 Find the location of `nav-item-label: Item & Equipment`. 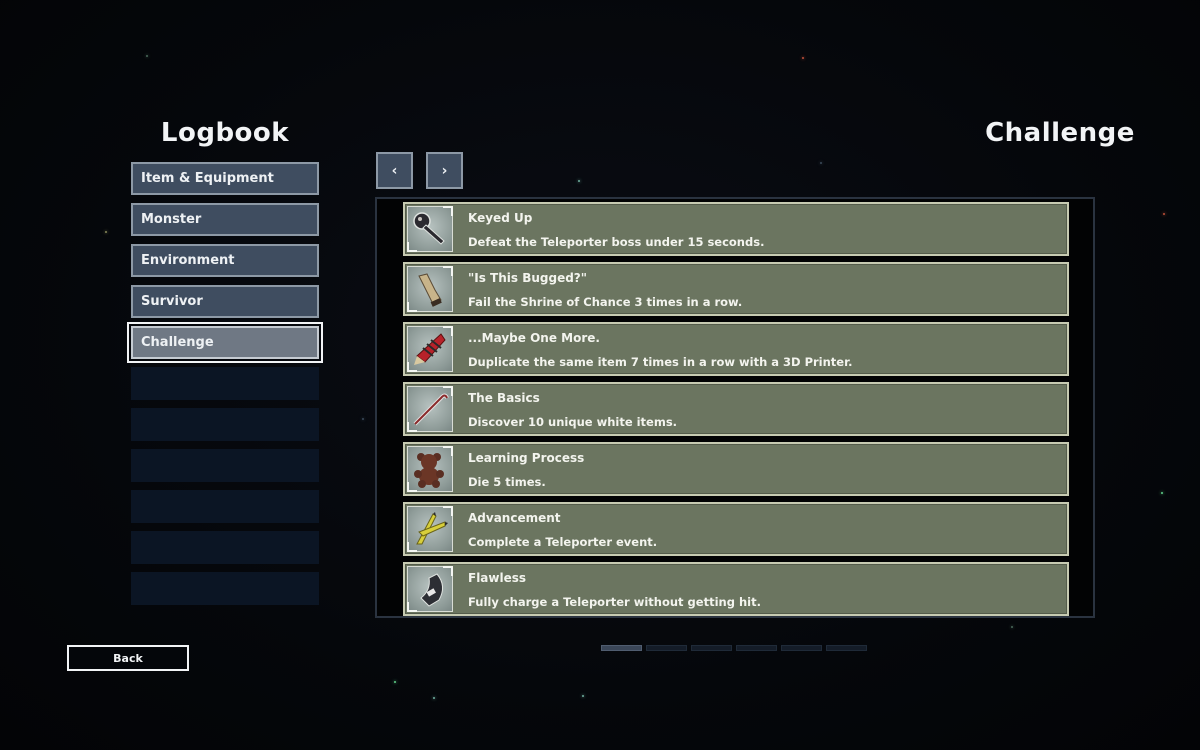

nav-item-label: Item & Equipment is located at coordinates (207, 178).